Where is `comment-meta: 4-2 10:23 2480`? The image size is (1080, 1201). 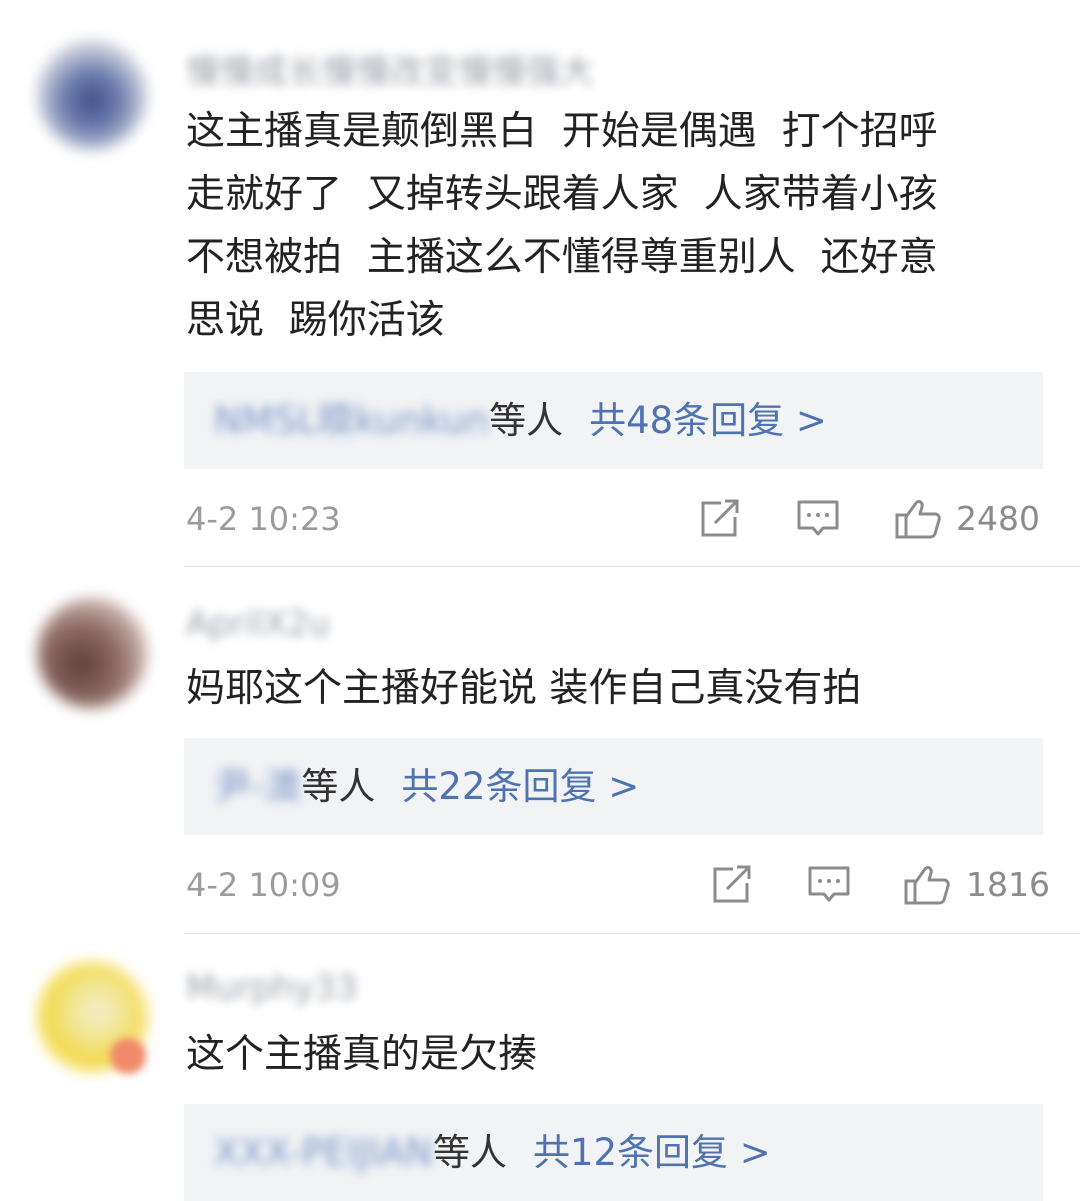 comment-meta: 4-2 10:23 2480 is located at coordinates (540, 519).